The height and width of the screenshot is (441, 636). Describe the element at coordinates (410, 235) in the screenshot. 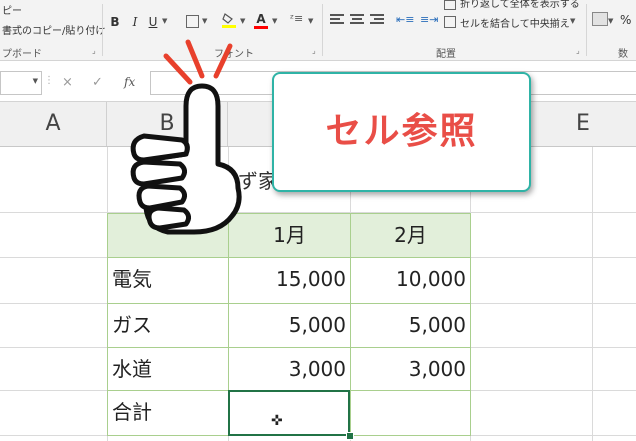

I see `table-header-cell: 2月` at that location.